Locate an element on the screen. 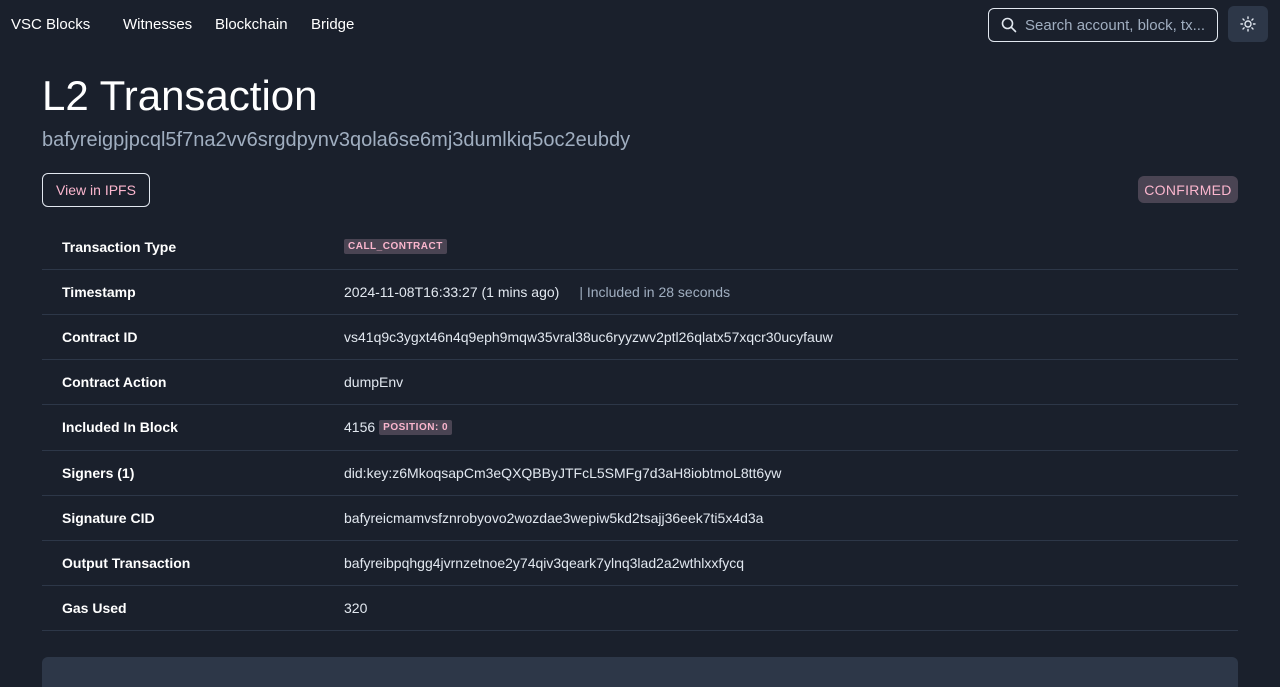  detail-value: 4156 POSITION: 0 is located at coordinates (398, 427).